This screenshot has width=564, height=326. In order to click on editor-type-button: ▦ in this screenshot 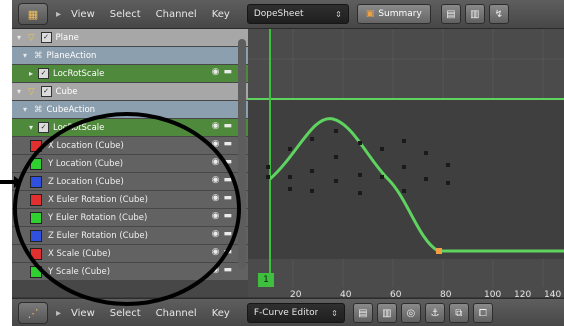, I will do `click(33, 14)`.